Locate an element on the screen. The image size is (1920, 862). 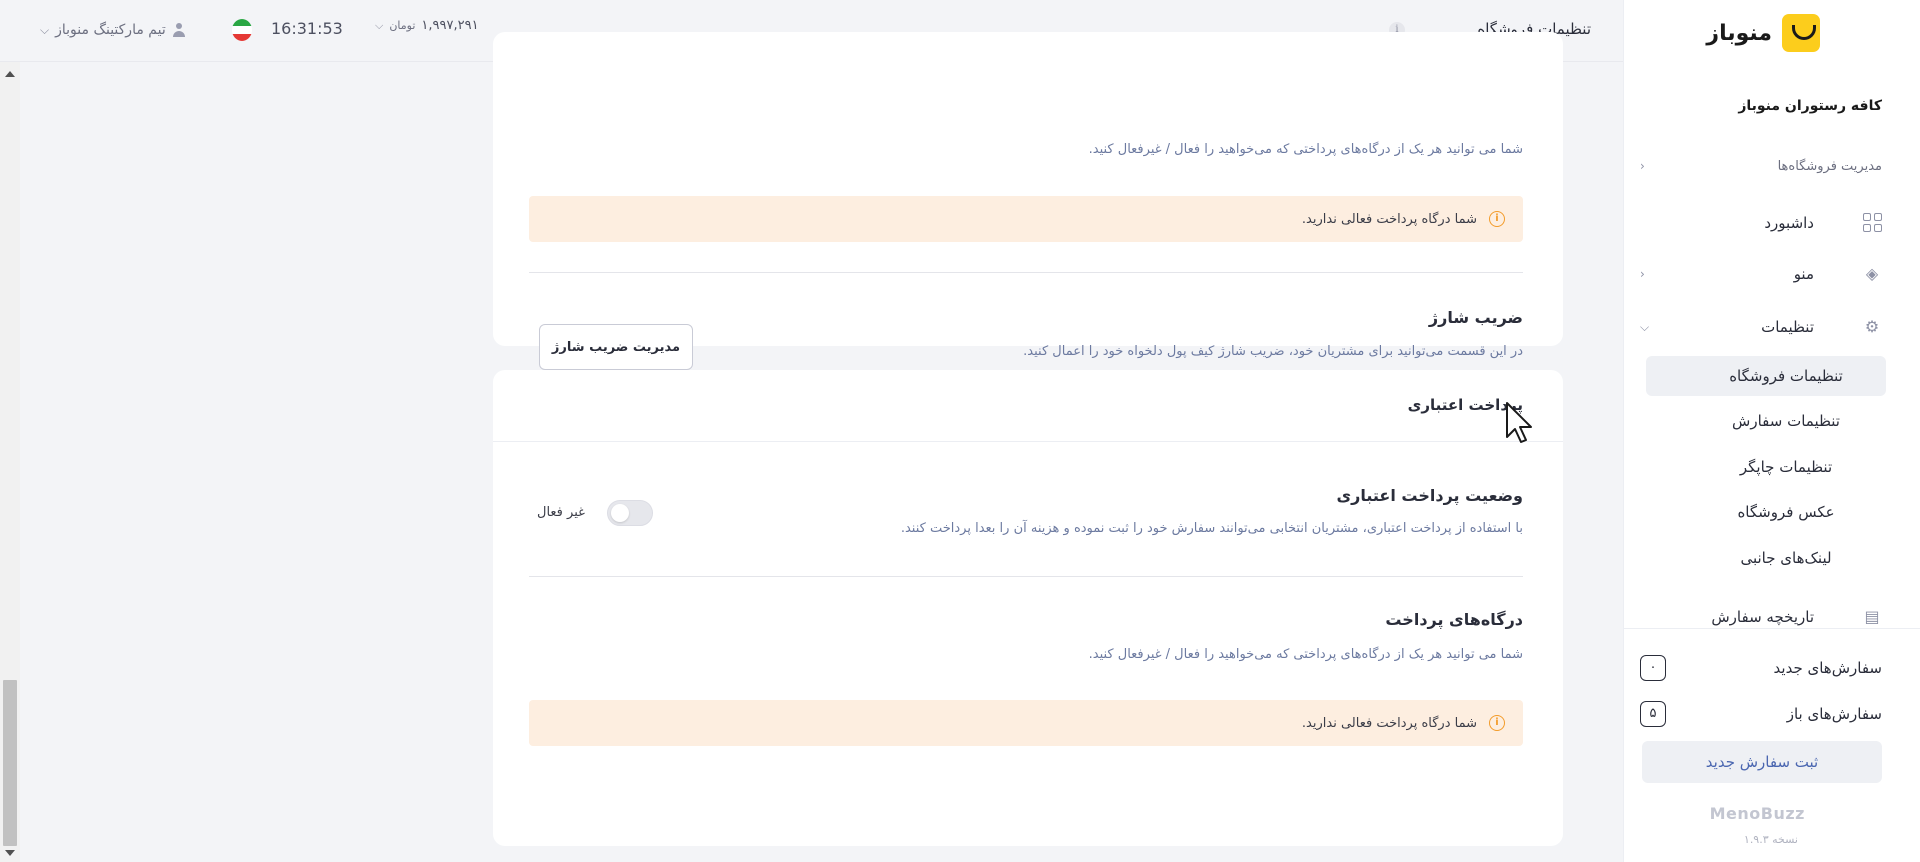
scroll-down-arrow-icon is located at coordinates (10, 853).